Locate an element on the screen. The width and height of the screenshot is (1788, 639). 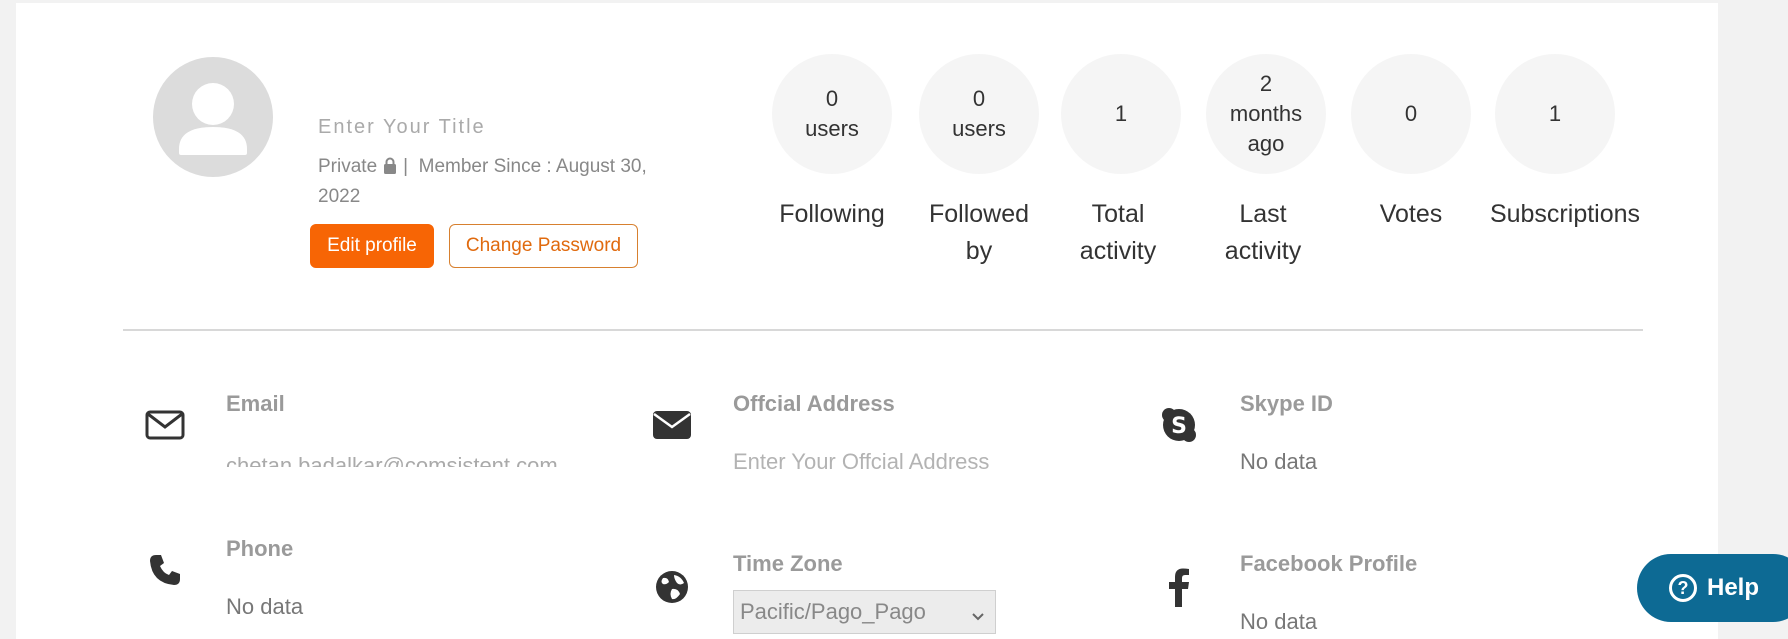
profile-meta: Private | Member Since : August 30, 2022 is located at coordinates (493, 182).